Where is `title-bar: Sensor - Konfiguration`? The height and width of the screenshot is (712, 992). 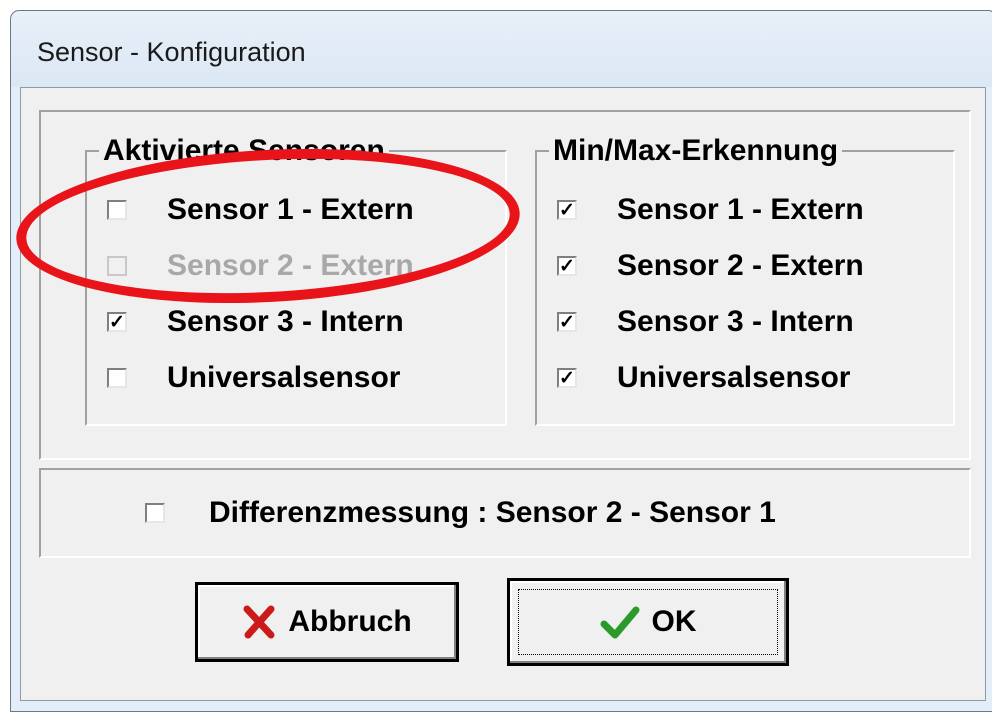
title-bar: Sensor - Konfiguration is located at coordinates (501, 49).